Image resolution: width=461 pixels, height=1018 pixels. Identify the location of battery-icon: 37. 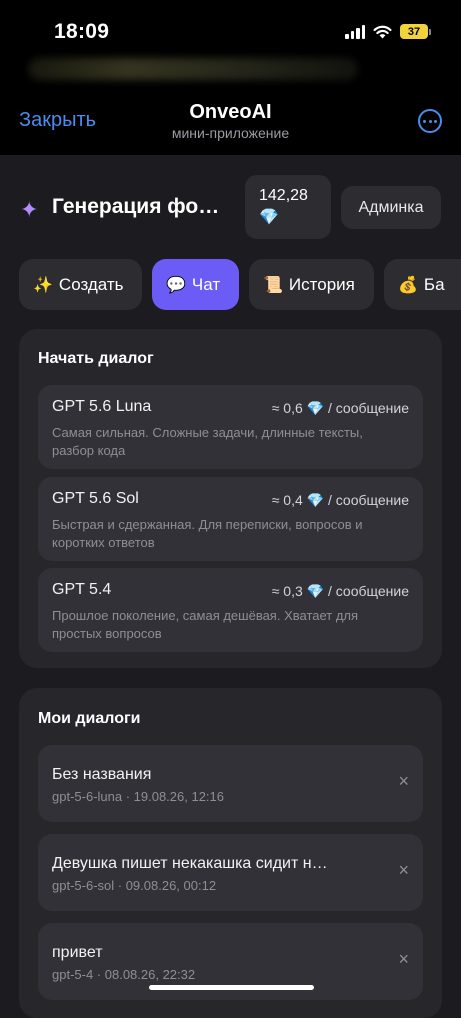
(415, 31).